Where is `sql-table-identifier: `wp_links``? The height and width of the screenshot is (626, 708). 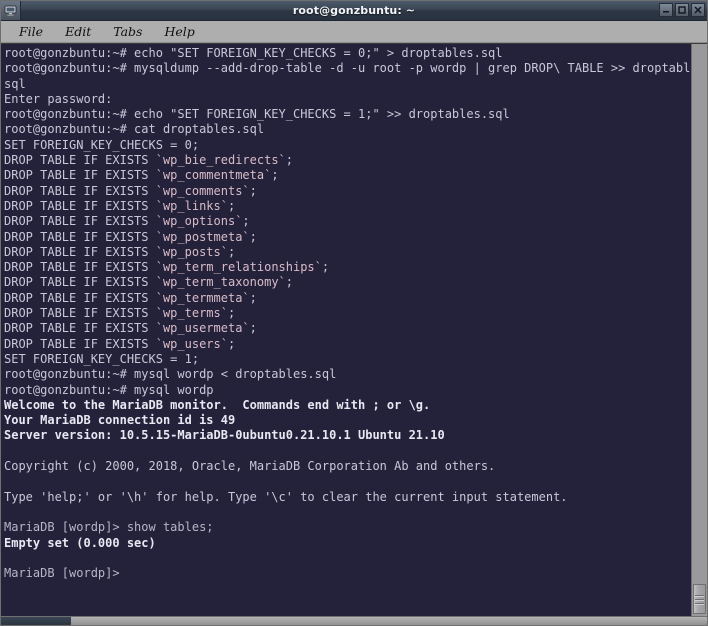
sql-table-identifier: `wp_links` is located at coordinates (191, 205).